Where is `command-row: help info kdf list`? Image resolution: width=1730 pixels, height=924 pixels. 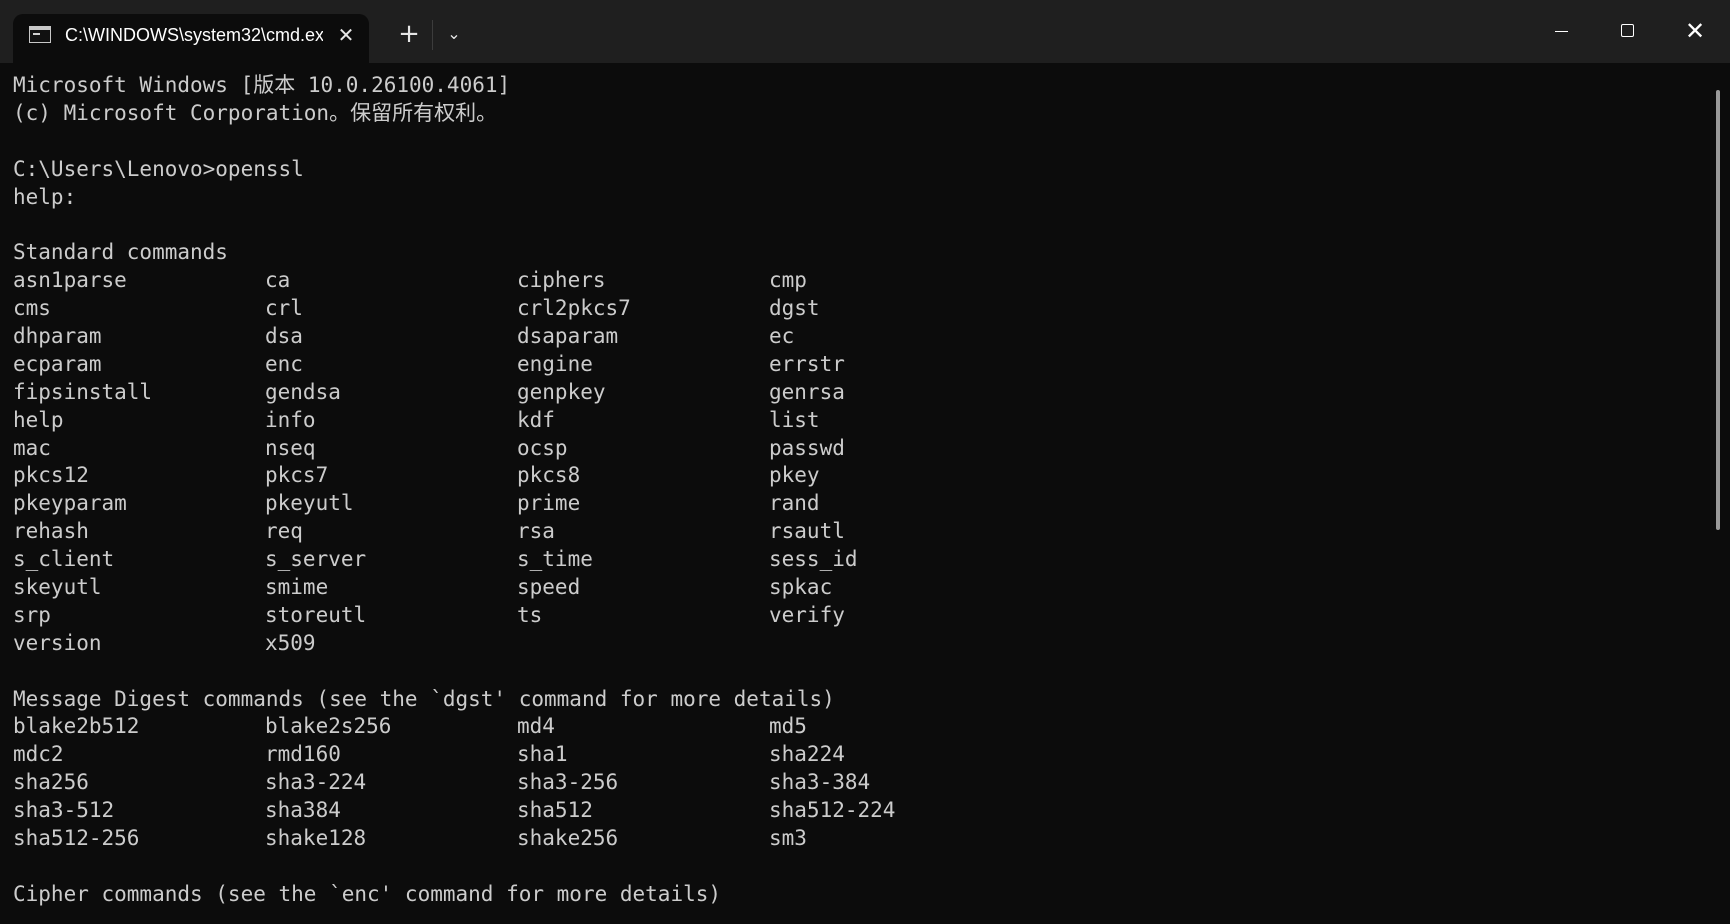
command-row: help info kdf list is located at coordinates (863, 421).